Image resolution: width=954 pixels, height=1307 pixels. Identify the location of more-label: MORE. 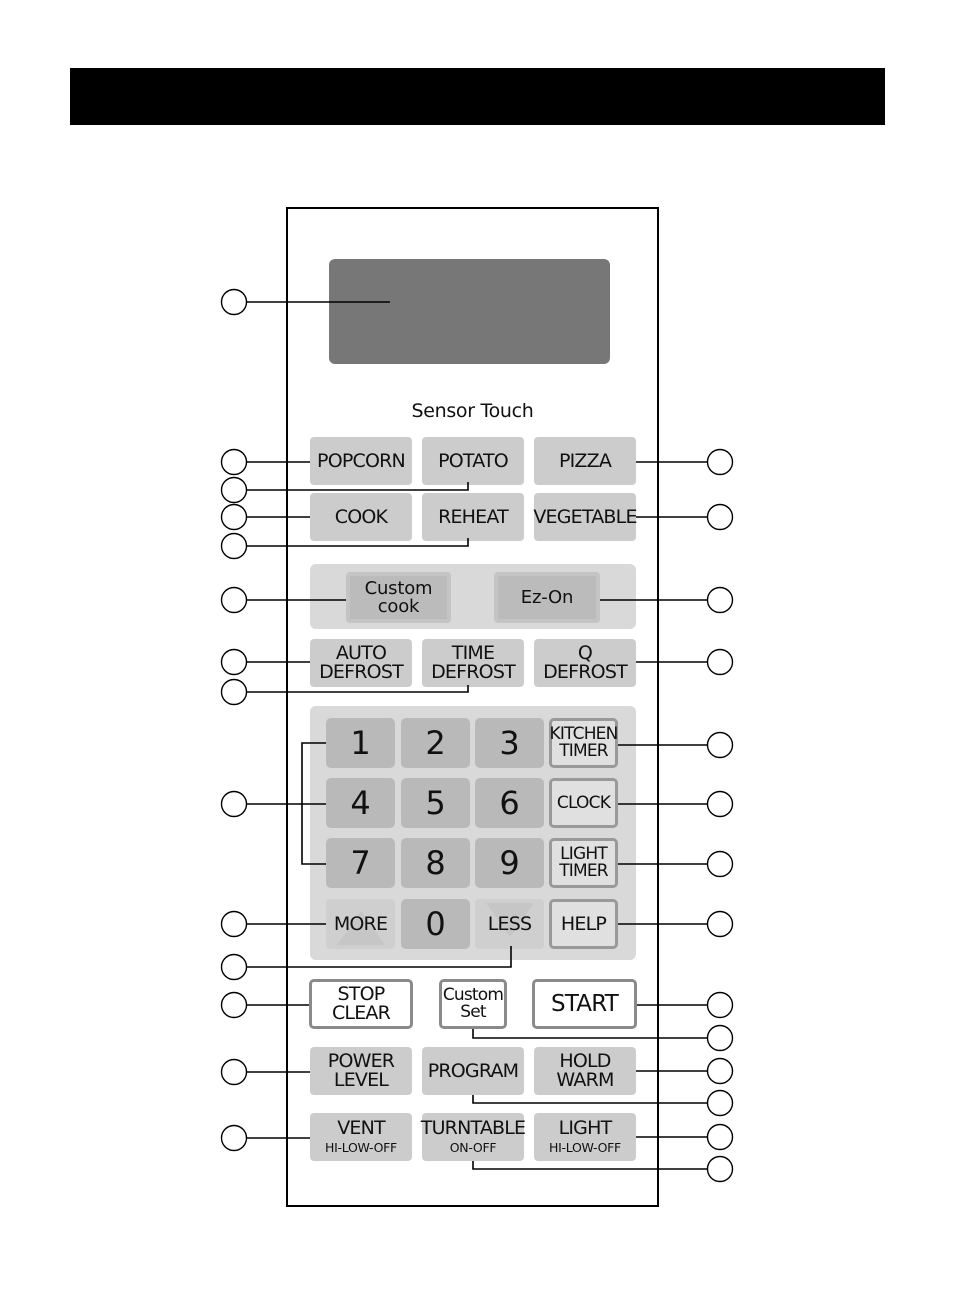
(360, 923).